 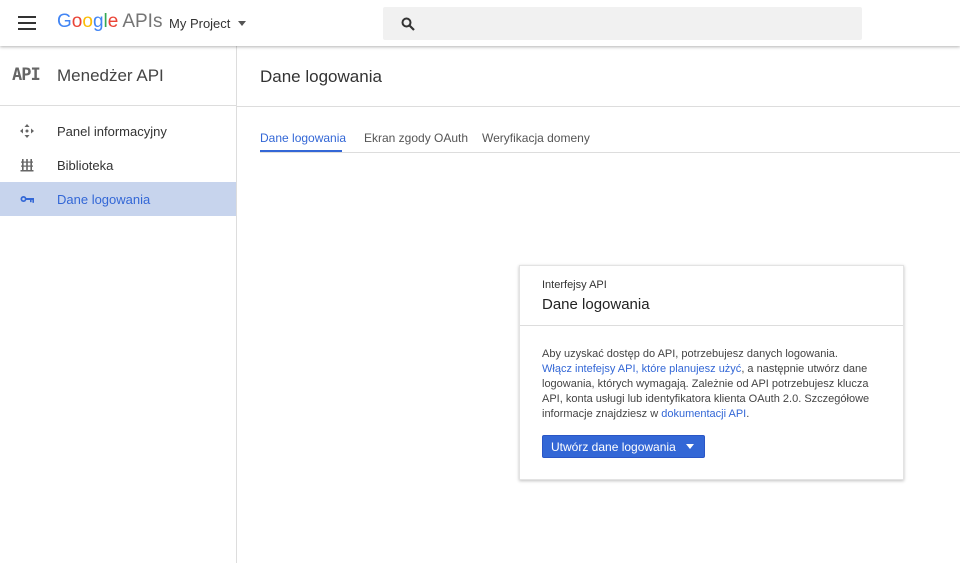 What do you see at coordinates (301, 151) in the screenshot?
I see `active-tab-indicator` at bounding box center [301, 151].